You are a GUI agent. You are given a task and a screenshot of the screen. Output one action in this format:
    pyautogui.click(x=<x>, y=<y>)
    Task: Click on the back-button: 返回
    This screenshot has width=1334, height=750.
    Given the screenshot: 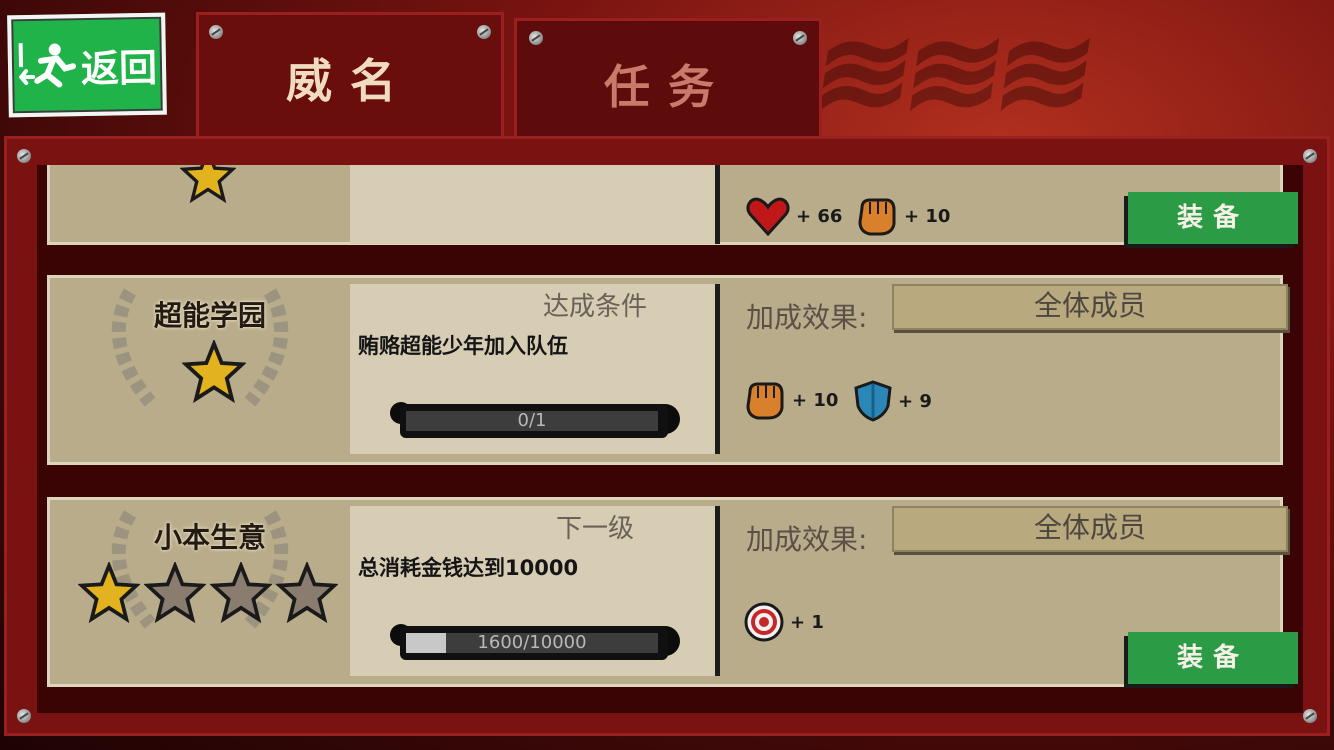 What is the action you would take?
    pyautogui.click(x=87, y=65)
    